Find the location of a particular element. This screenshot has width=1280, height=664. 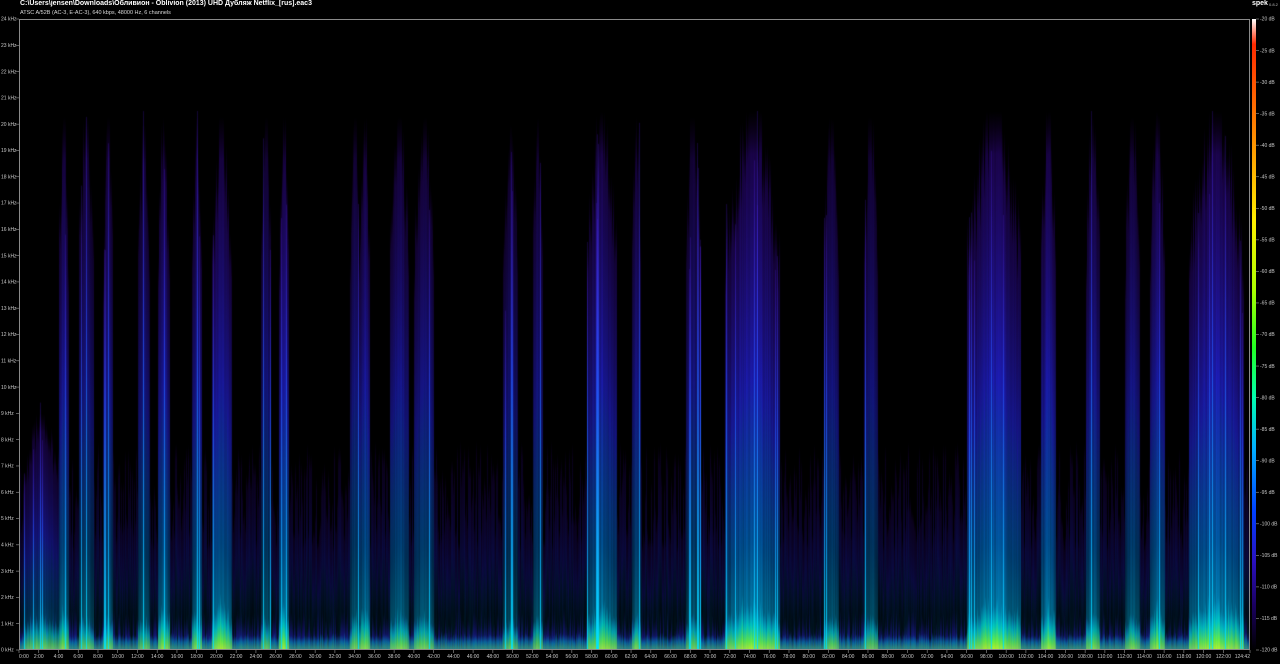

x-tick-label: 120:00 is located at coordinates (1204, 657).